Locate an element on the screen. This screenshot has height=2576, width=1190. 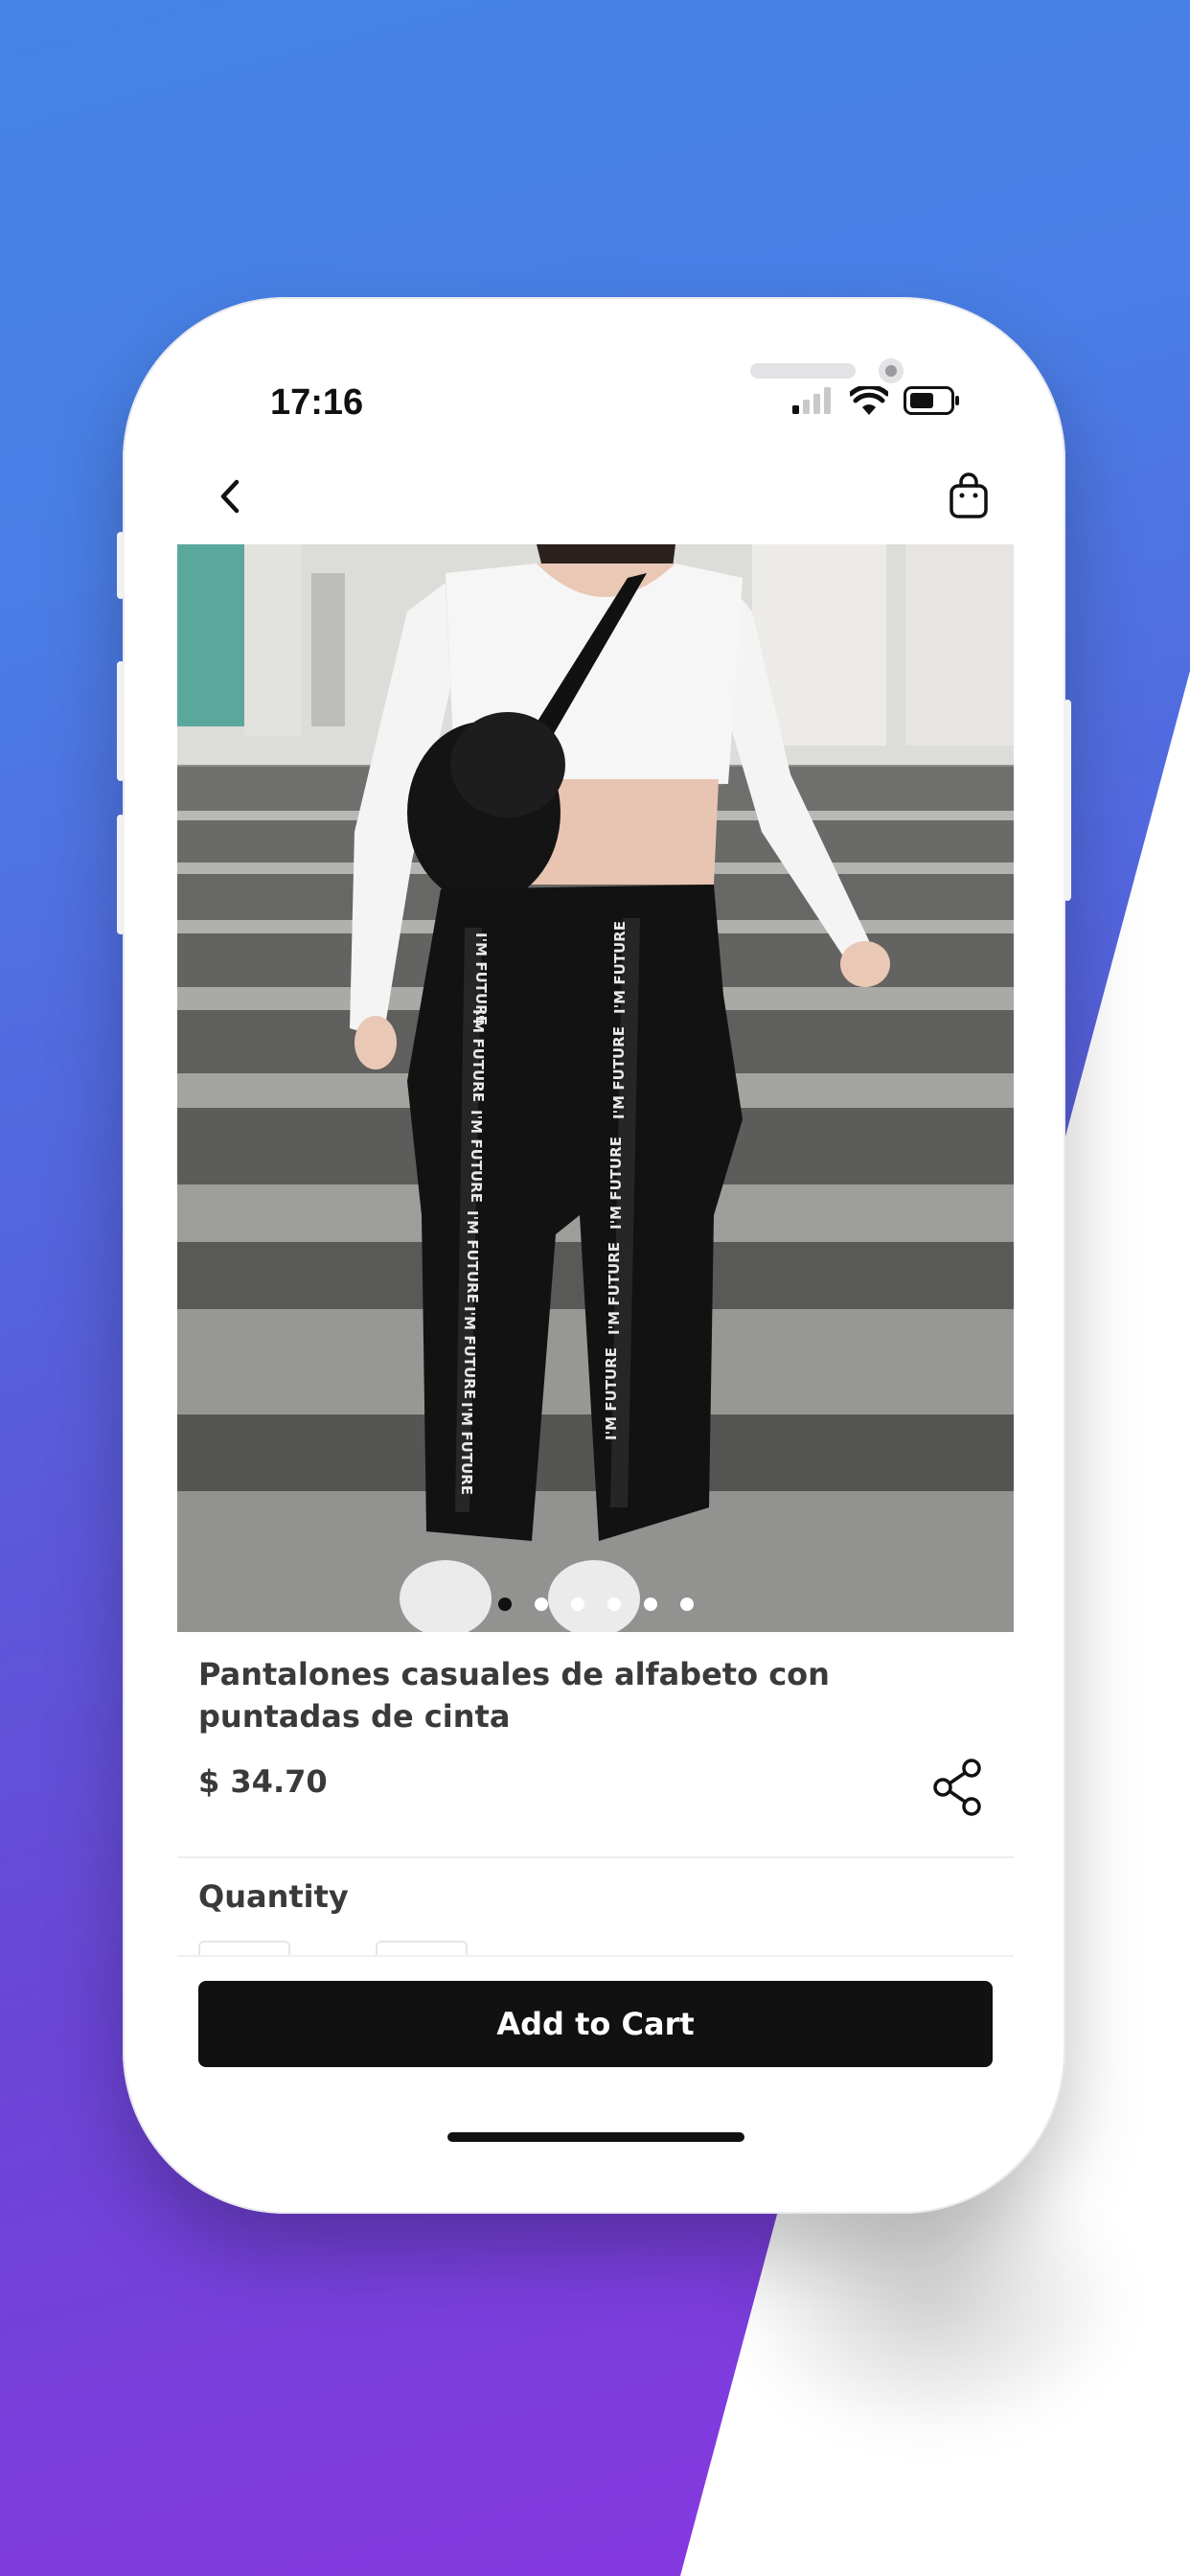
back-button is located at coordinates (230, 496).